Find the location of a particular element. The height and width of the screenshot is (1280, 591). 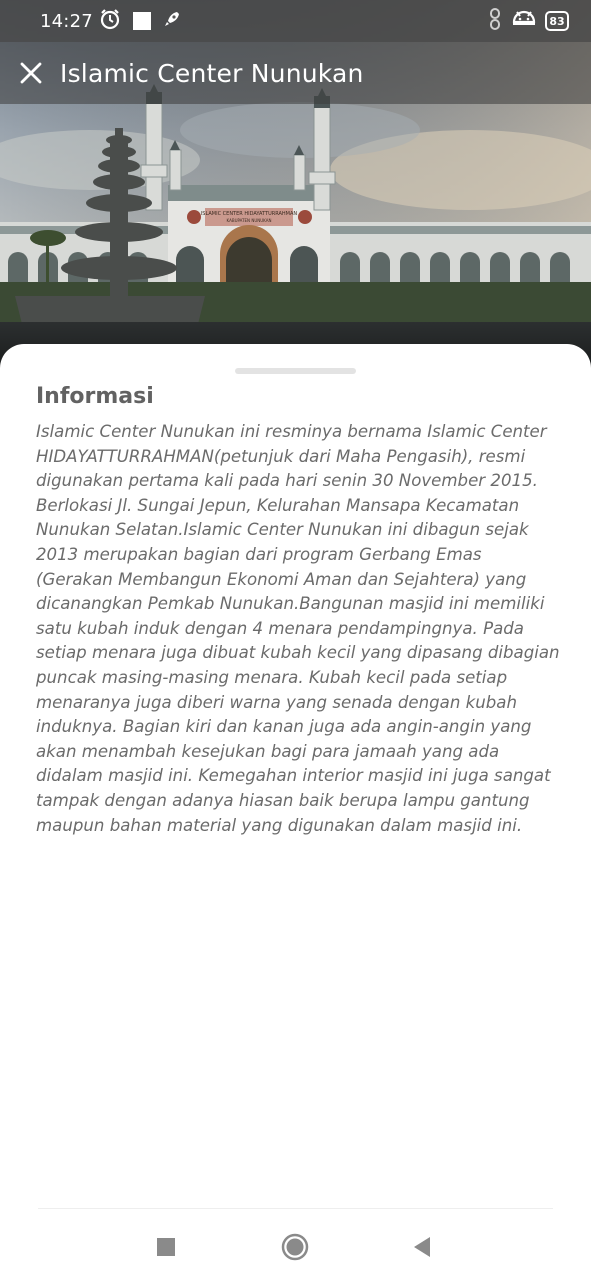

recents-button is located at coordinates (166, 1247).